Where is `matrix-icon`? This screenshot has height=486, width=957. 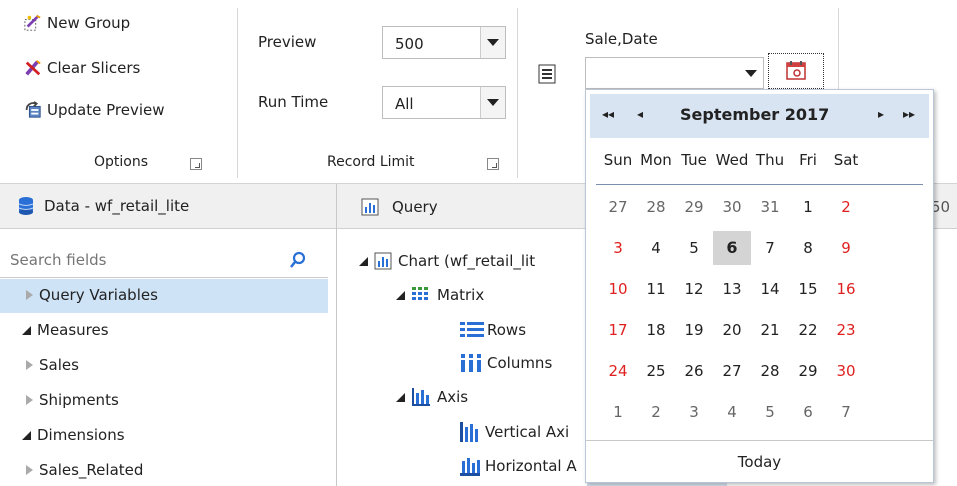 matrix-icon is located at coordinates (420, 293).